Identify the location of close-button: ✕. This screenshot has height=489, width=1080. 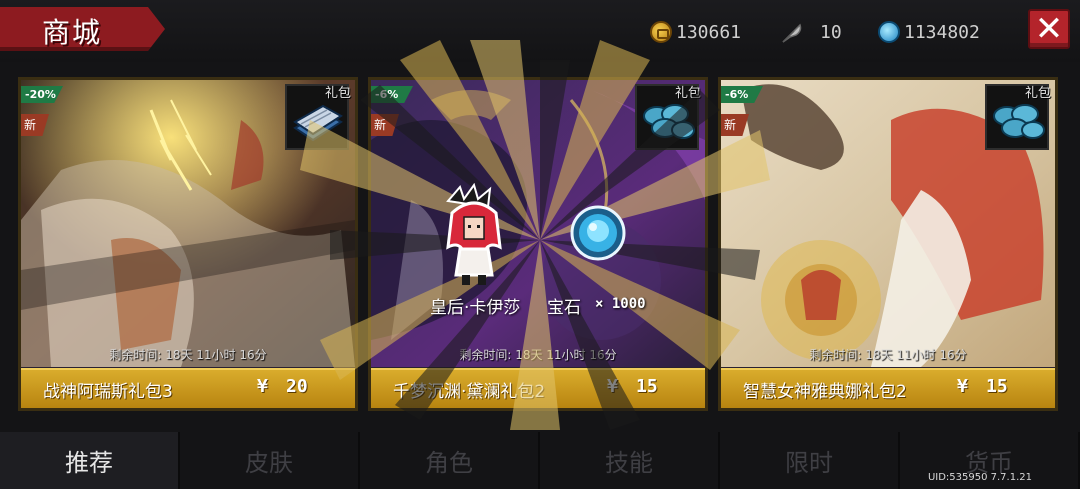
(1049, 29).